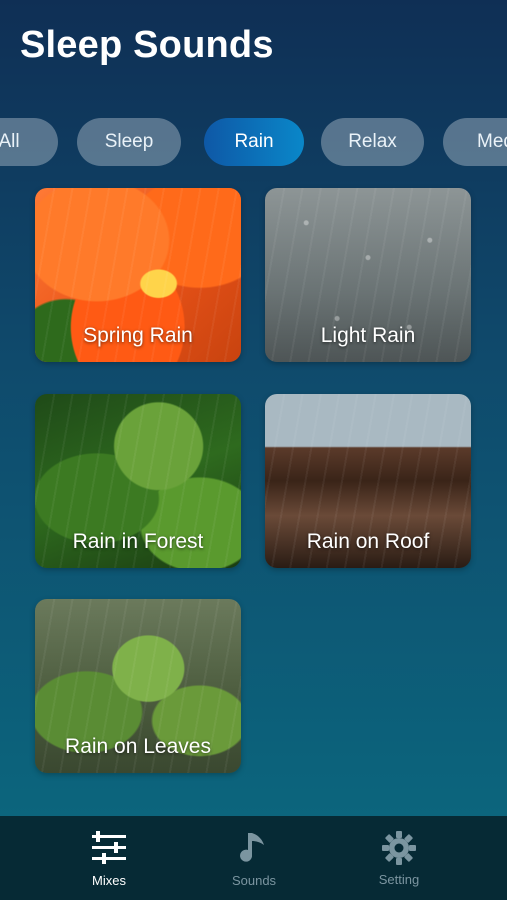 The height and width of the screenshot is (900, 507). What do you see at coordinates (138, 275) in the screenshot?
I see `sound-card-spring-rain: Spring Rain` at bounding box center [138, 275].